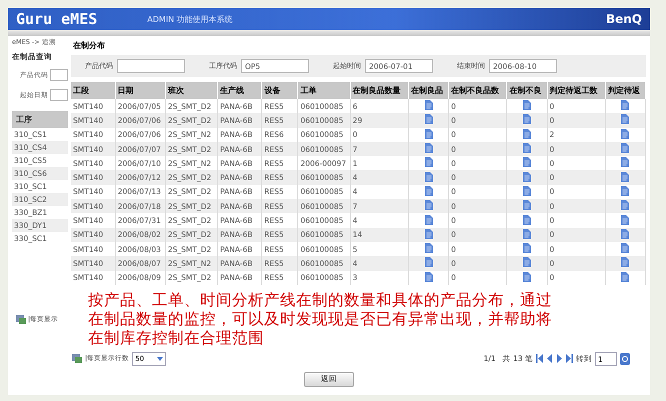  I want to click on go-icon, so click(625, 358).